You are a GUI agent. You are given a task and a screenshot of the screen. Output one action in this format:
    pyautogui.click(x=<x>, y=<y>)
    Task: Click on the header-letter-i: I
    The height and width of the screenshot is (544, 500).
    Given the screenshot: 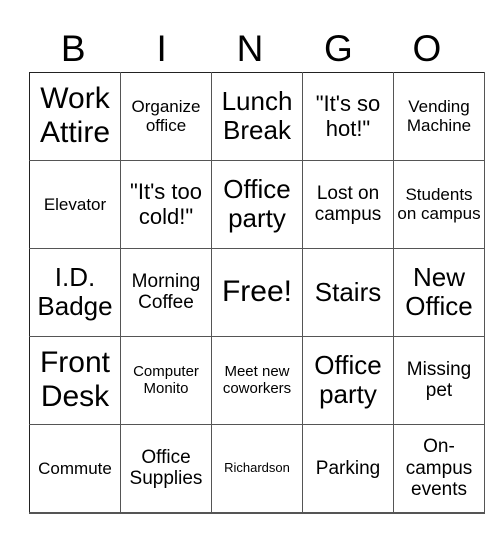 What is the action you would take?
    pyautogui.click(x=161, y=48)
    